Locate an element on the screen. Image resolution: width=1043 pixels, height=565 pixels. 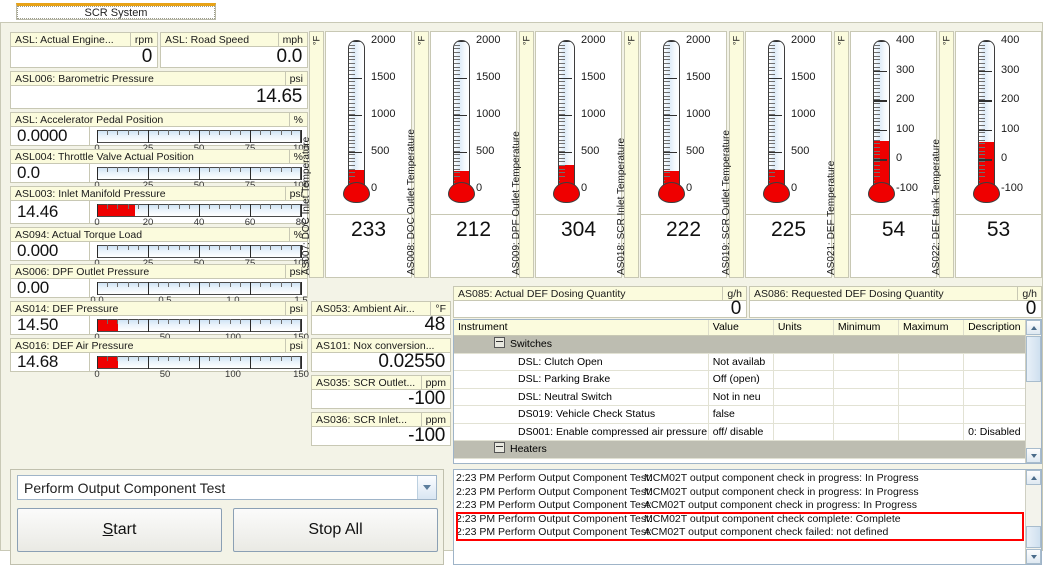
instrument-body: 0.0 is located at coordinates (234, 56).